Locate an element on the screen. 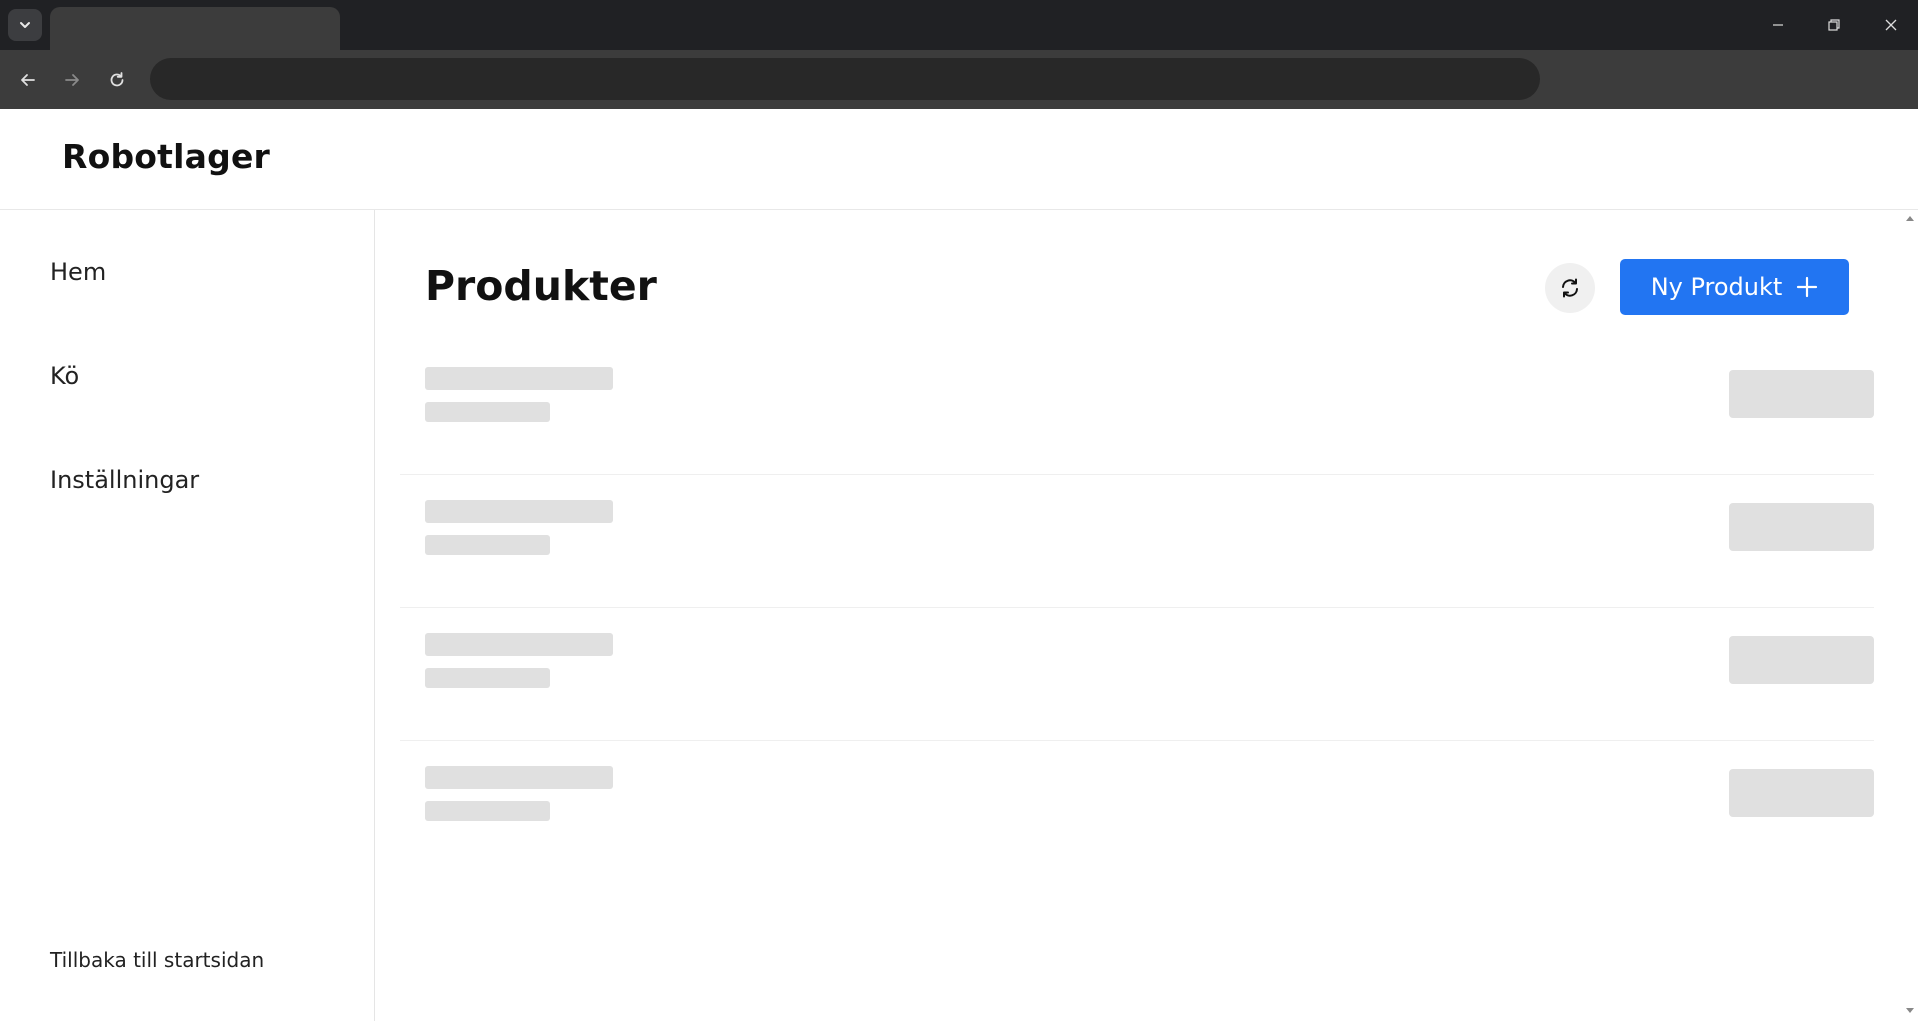 This screenshot has width=1918, height=1021. new-product-label: Ny Produkt is located at coordinates (1716, 287).